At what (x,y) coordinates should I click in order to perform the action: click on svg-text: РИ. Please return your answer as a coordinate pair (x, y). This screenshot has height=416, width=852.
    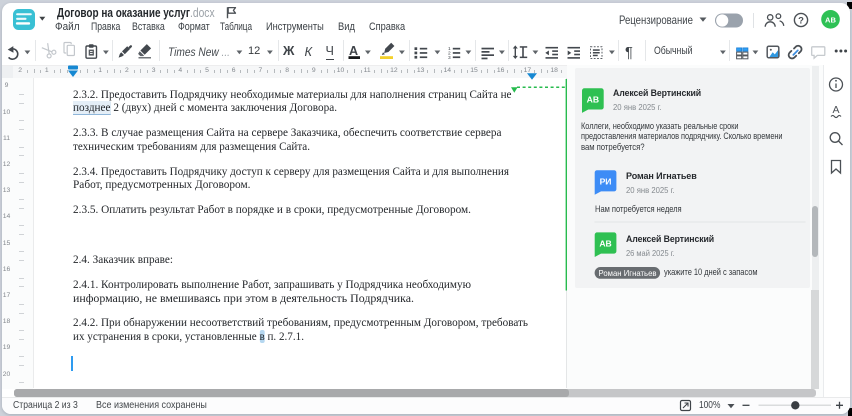
    Looking at the image, I should click on (606, 181).